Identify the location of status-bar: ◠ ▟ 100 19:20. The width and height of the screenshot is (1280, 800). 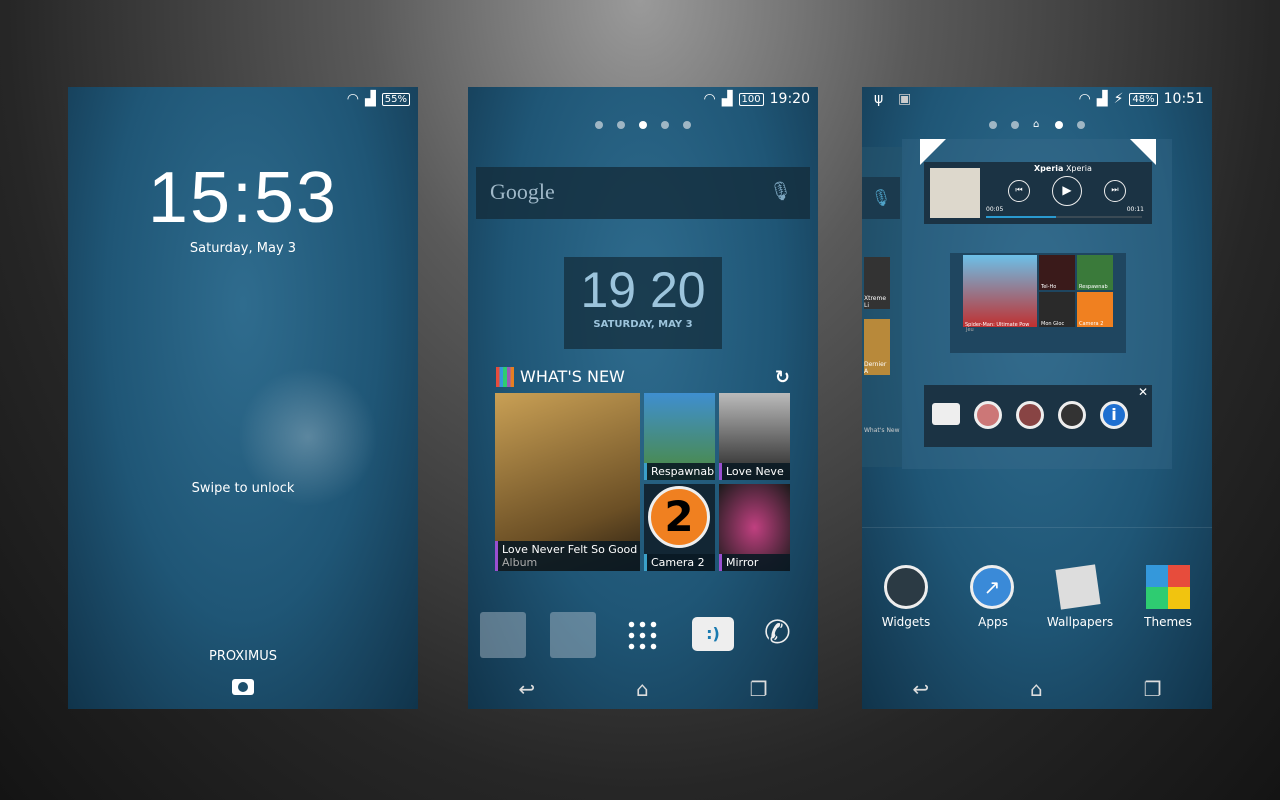
(643, 99).